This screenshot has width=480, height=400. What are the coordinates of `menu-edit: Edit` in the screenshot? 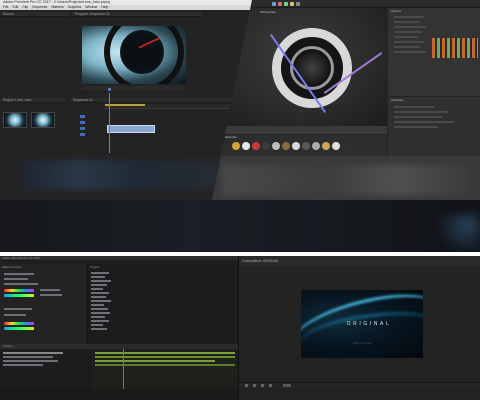 It's located at (15, 7).